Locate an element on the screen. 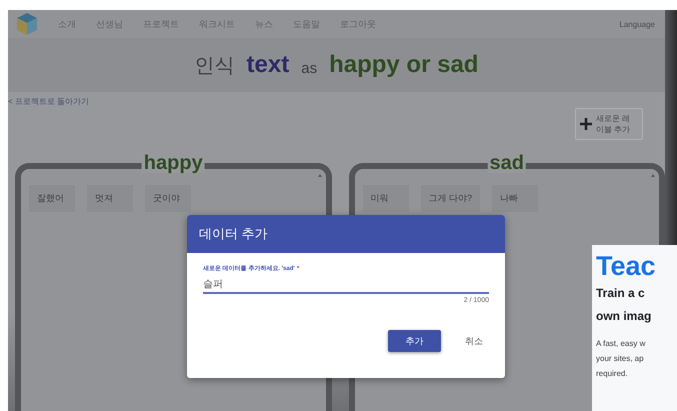 The width and height of the screenshot is (677, 411). add-button: 추가 is located at coordinates (414, 341).